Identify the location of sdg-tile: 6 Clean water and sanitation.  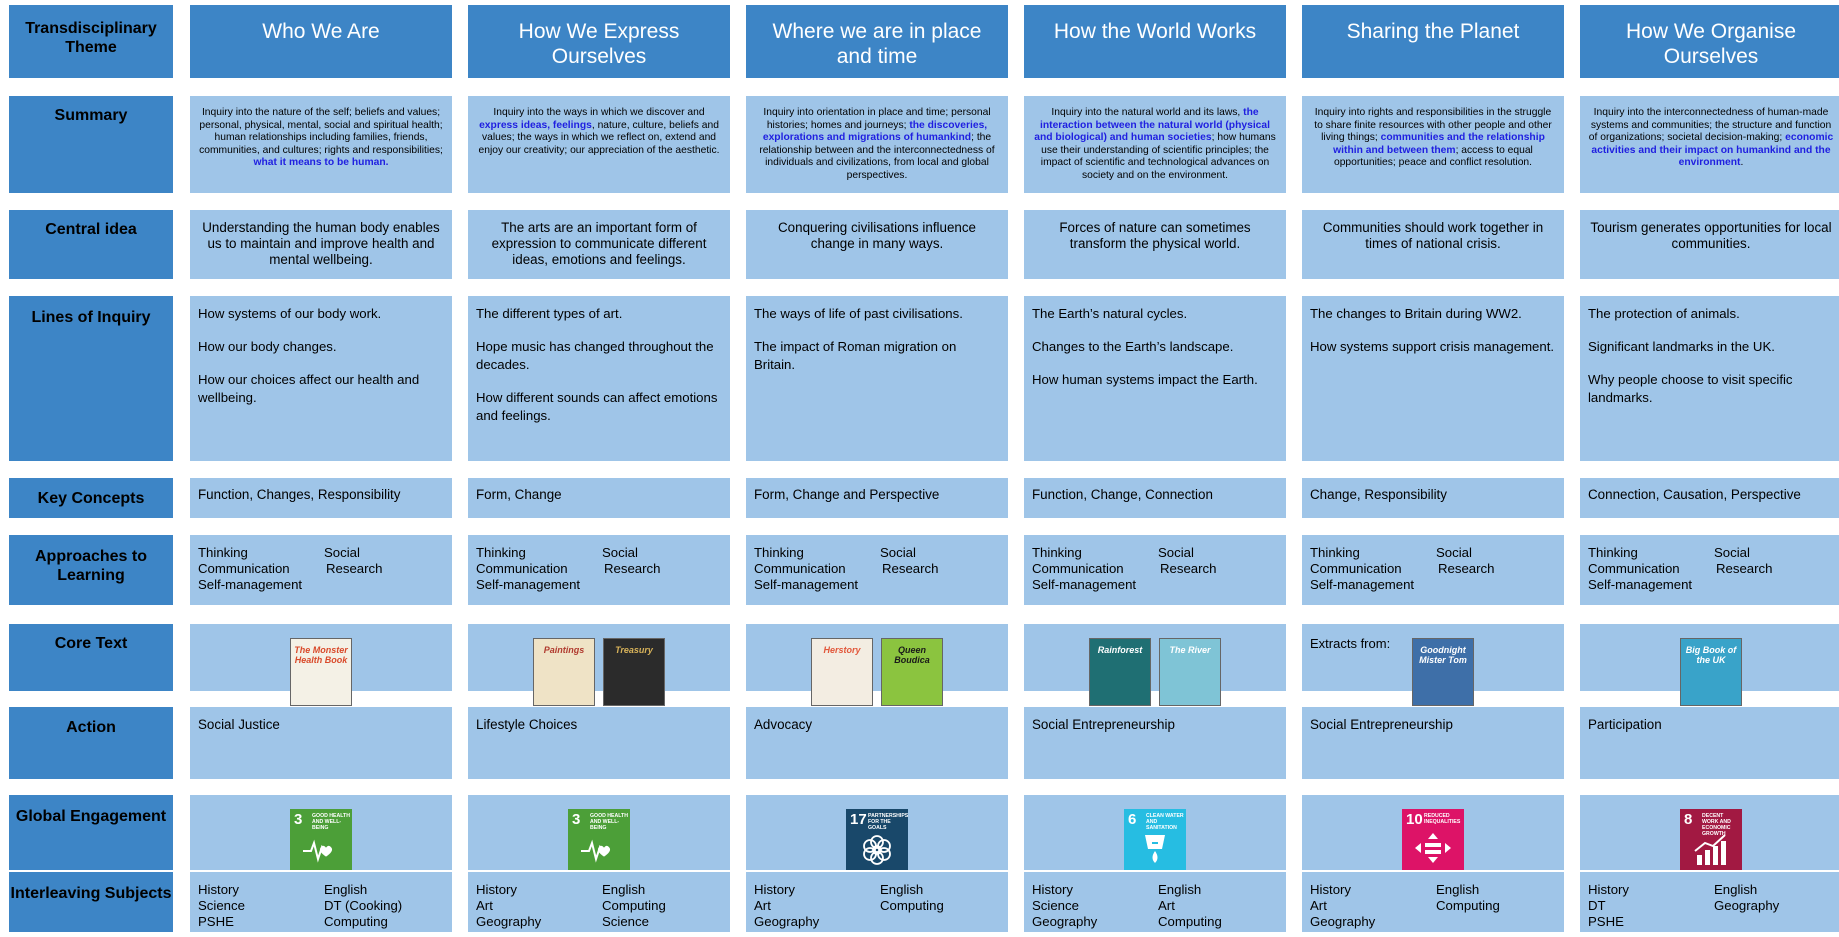
(1155, 839).